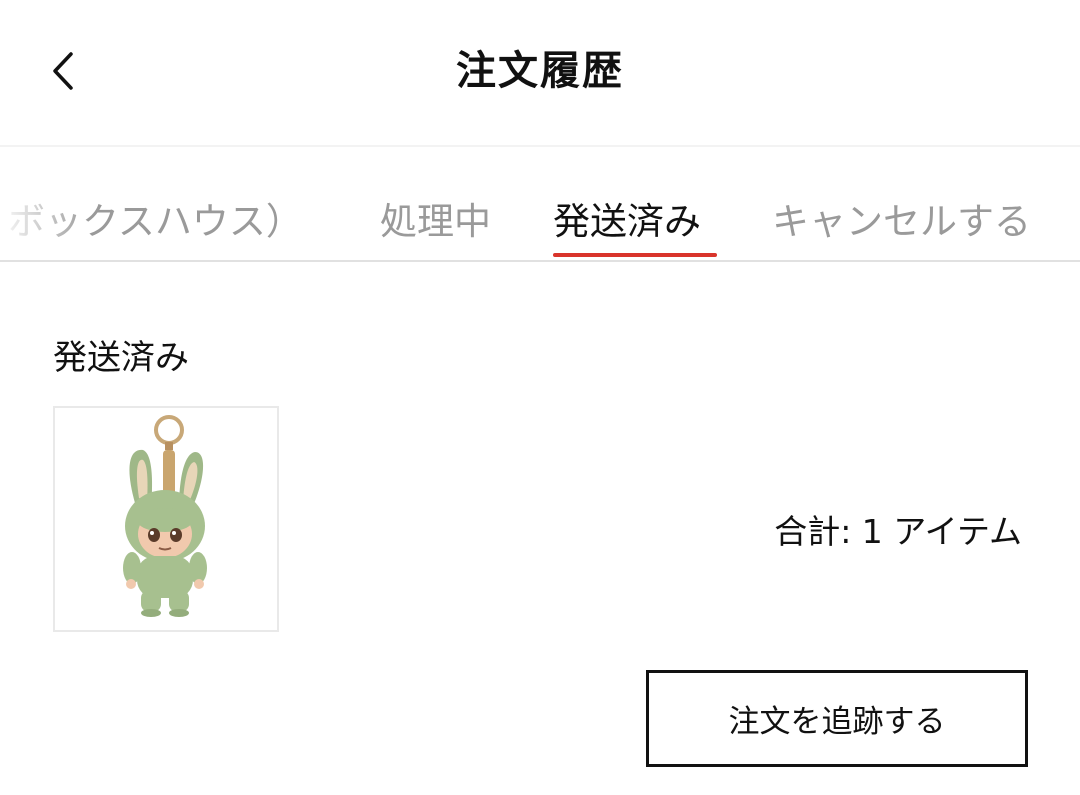 This screenshot has height=795, width=1080. Describe the element at coordinates (635, 255) in the screenshot. I see `active-tab-indicator` at that location.